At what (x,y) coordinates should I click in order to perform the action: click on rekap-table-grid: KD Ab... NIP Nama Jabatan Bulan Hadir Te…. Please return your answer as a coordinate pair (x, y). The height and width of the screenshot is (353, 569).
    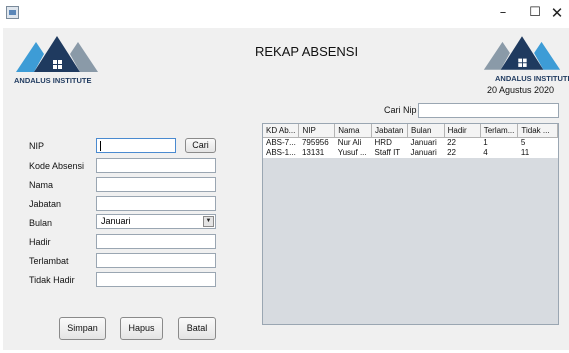
    Looking at the image, I should click on (410, 141).